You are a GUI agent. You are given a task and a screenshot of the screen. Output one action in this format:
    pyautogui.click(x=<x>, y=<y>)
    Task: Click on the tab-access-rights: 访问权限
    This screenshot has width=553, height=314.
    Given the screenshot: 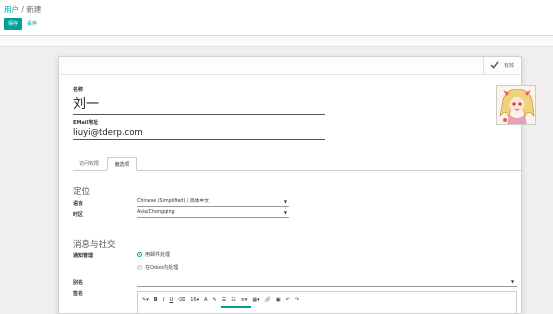 What is the action you would take?
    pyautogui.click(x=89, y=164)
    